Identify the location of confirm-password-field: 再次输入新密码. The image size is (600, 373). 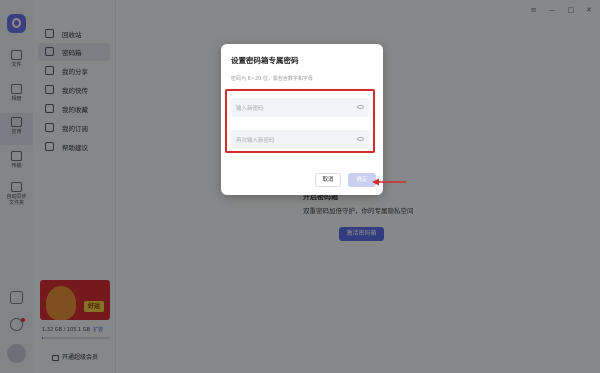
(300, 139).